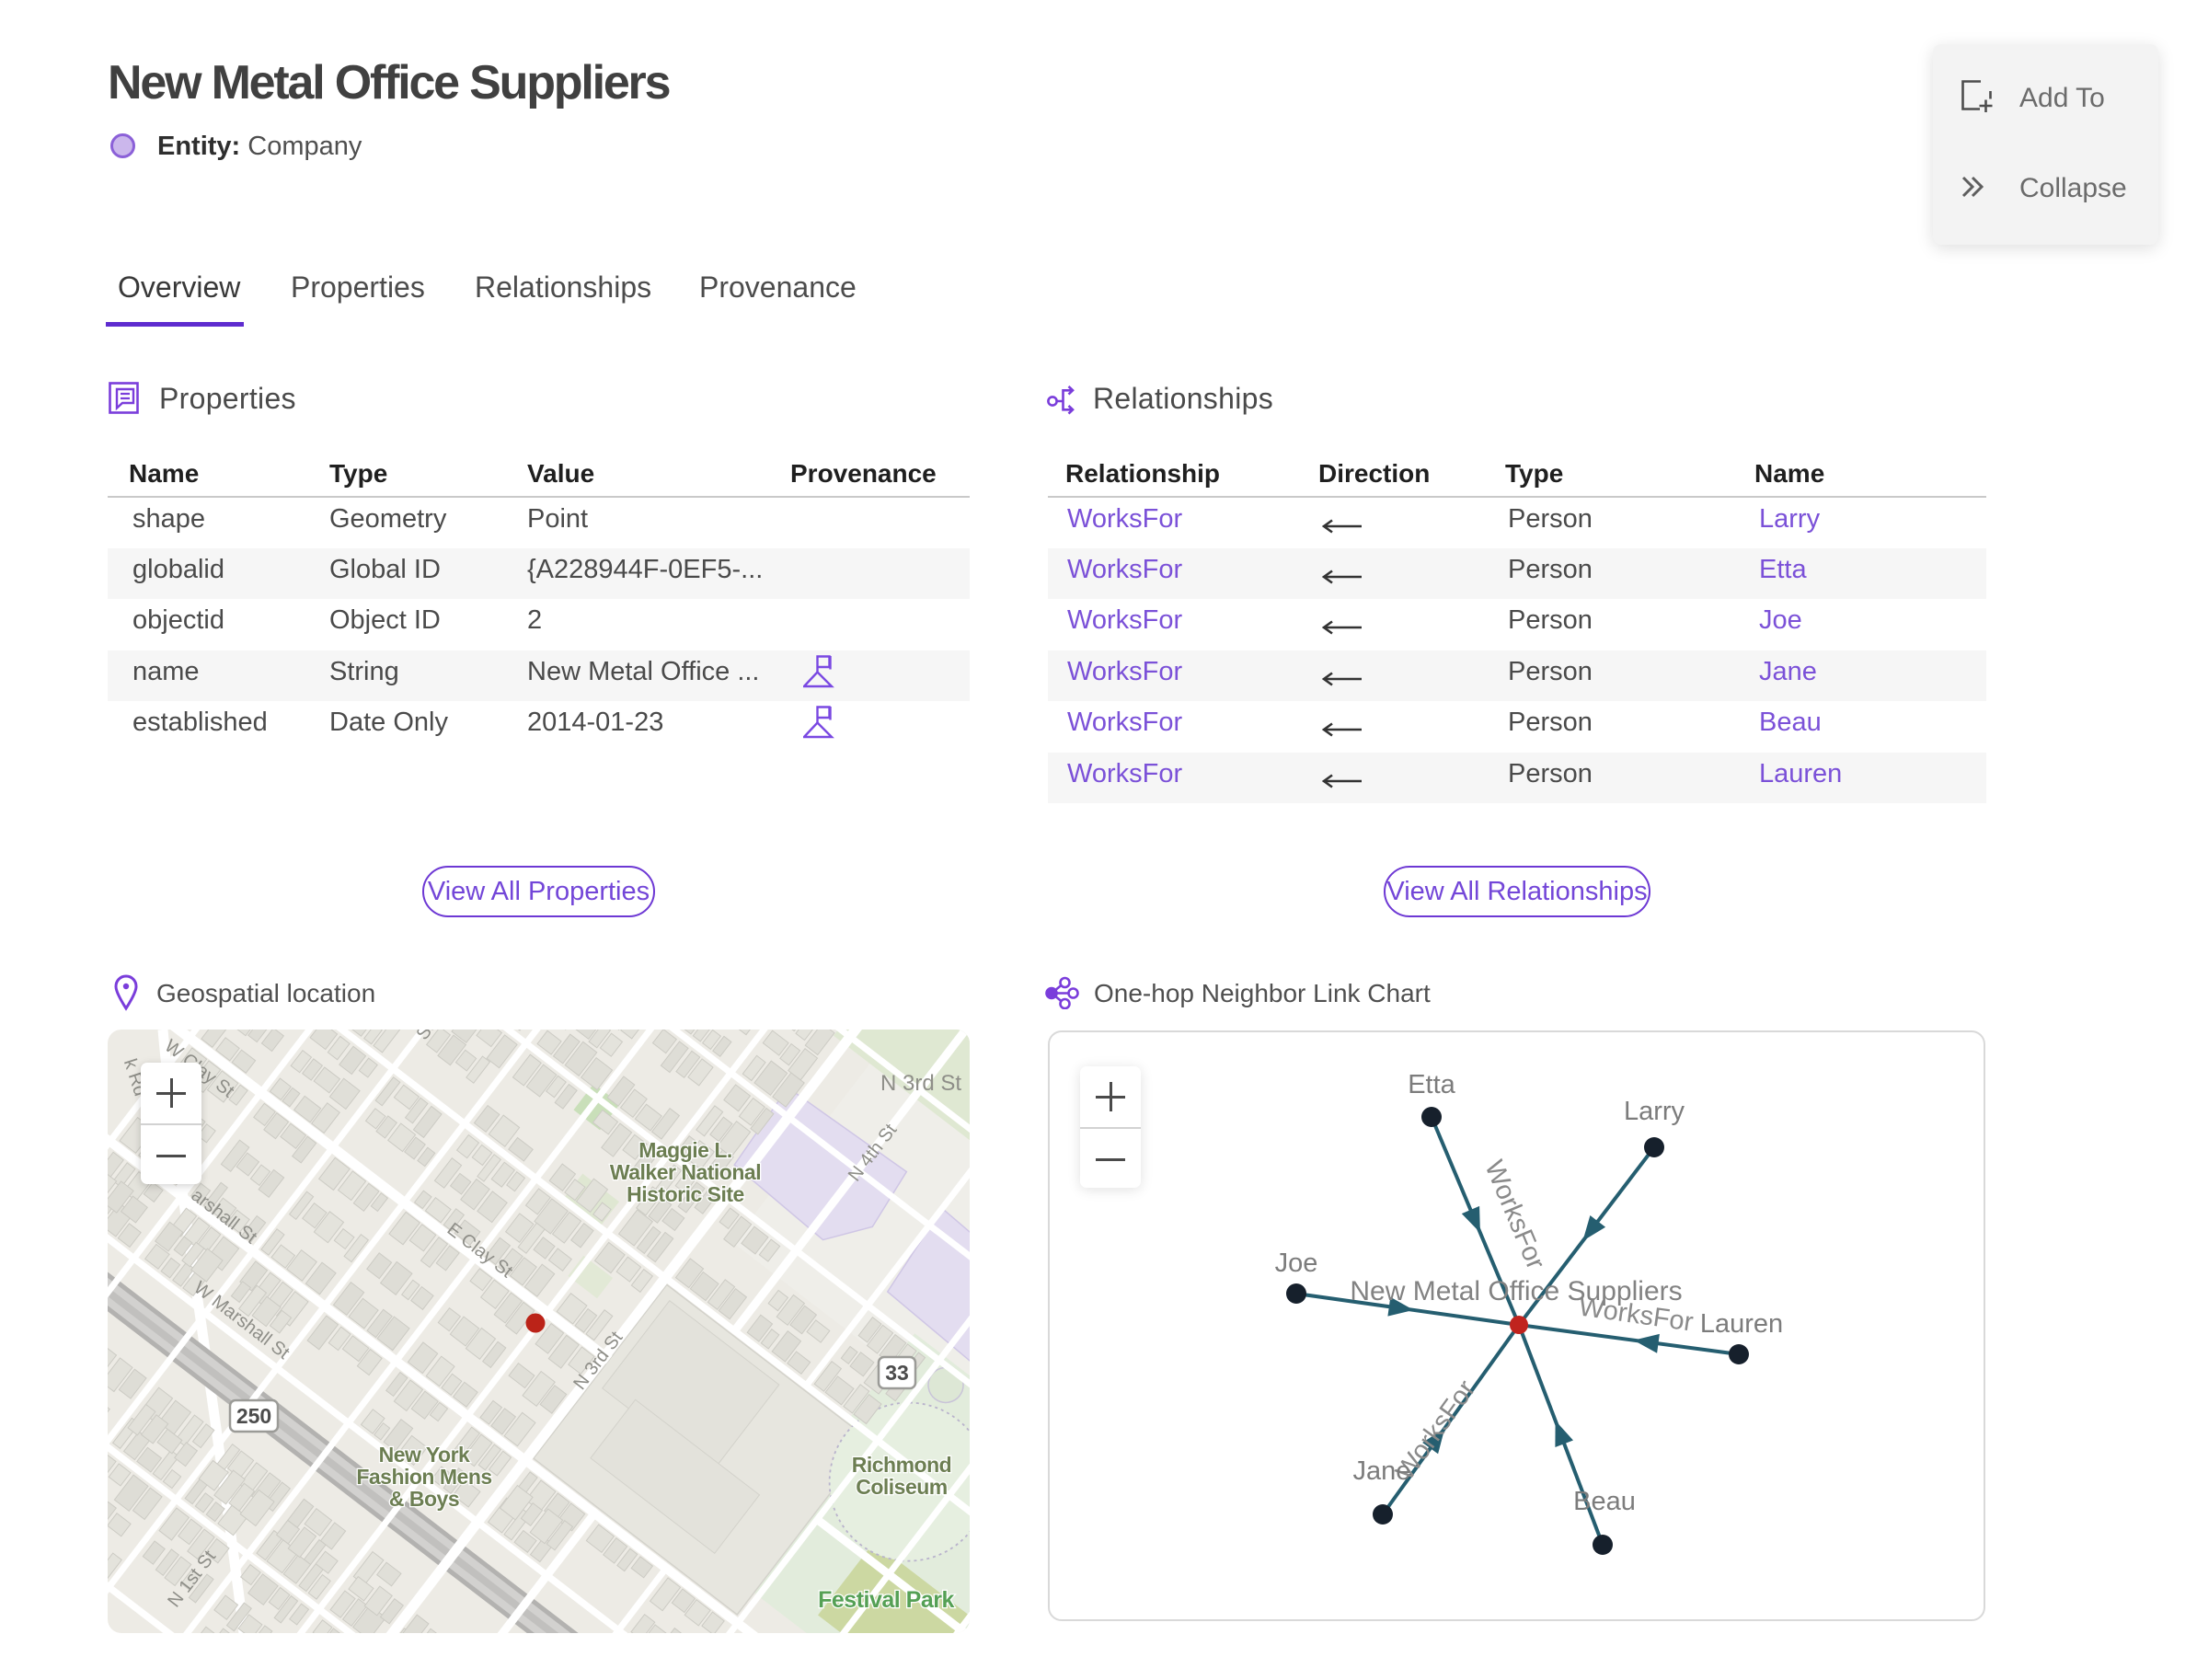 The height and width of the screenshot is (1680, 2208). I want to click on svg-text: 33, so click(897, 1373).